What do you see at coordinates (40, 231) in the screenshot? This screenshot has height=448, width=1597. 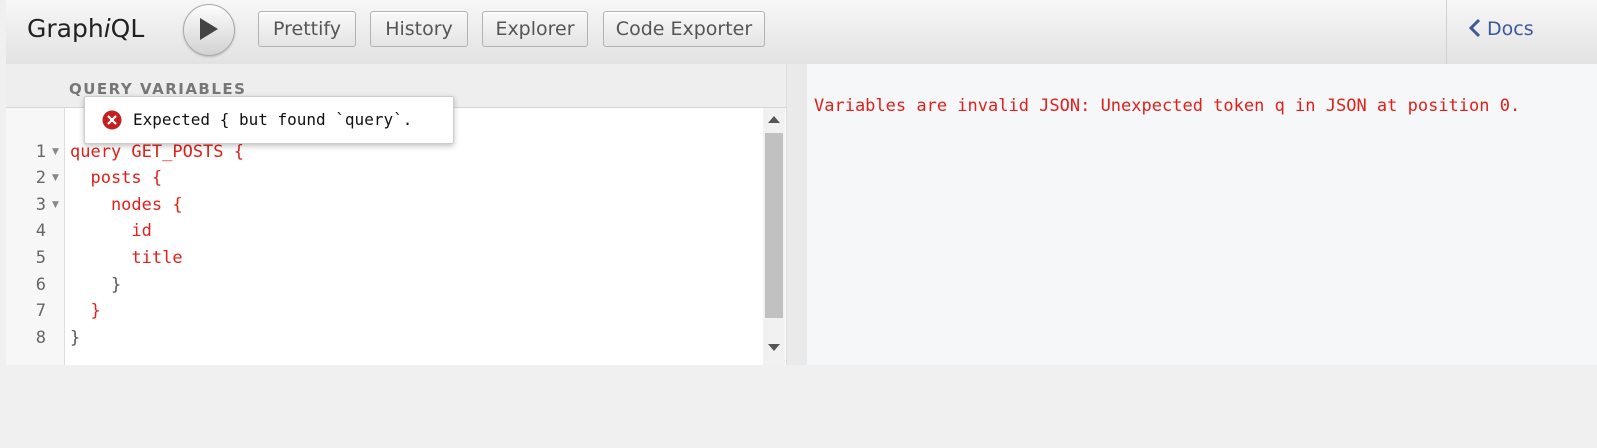 I see `line-number: 4` at bounding box center [40, 231].